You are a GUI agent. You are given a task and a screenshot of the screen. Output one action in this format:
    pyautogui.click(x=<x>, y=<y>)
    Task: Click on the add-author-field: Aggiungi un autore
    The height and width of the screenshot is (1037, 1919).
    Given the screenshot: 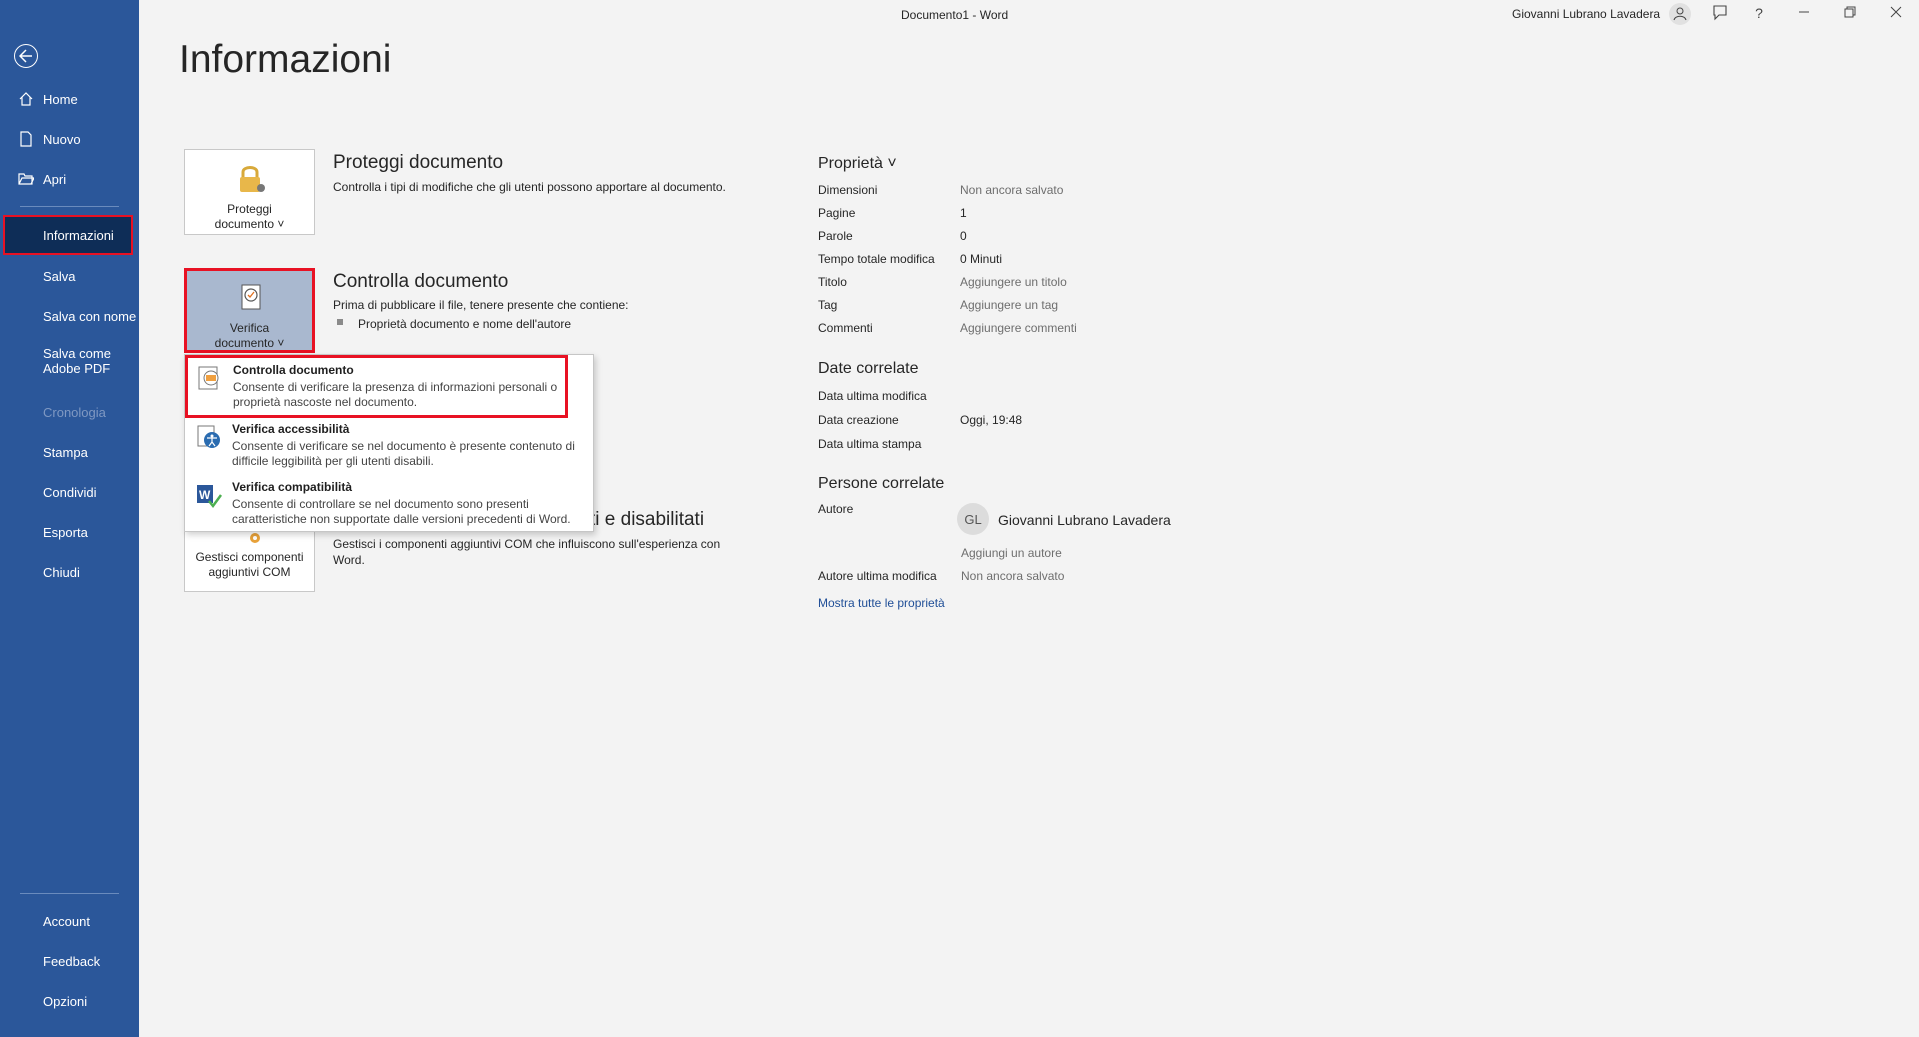 What is the action you would take?
    pyautogui.click(x=1011, y=553)
    